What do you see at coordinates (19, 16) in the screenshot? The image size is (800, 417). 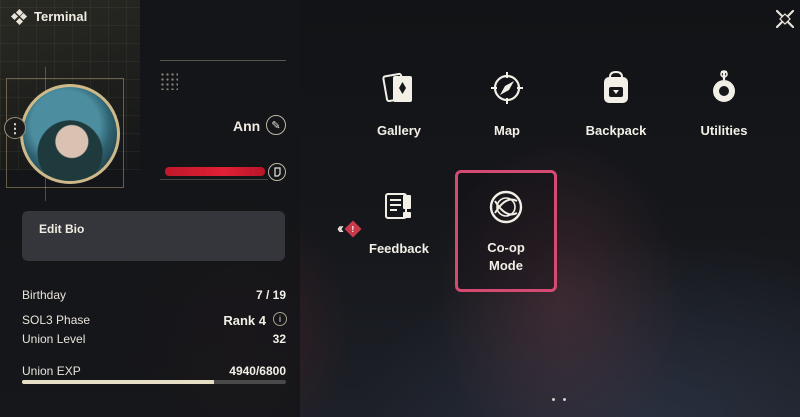 I see `diamond-cluster-icon` at bounding box center [19, 16].